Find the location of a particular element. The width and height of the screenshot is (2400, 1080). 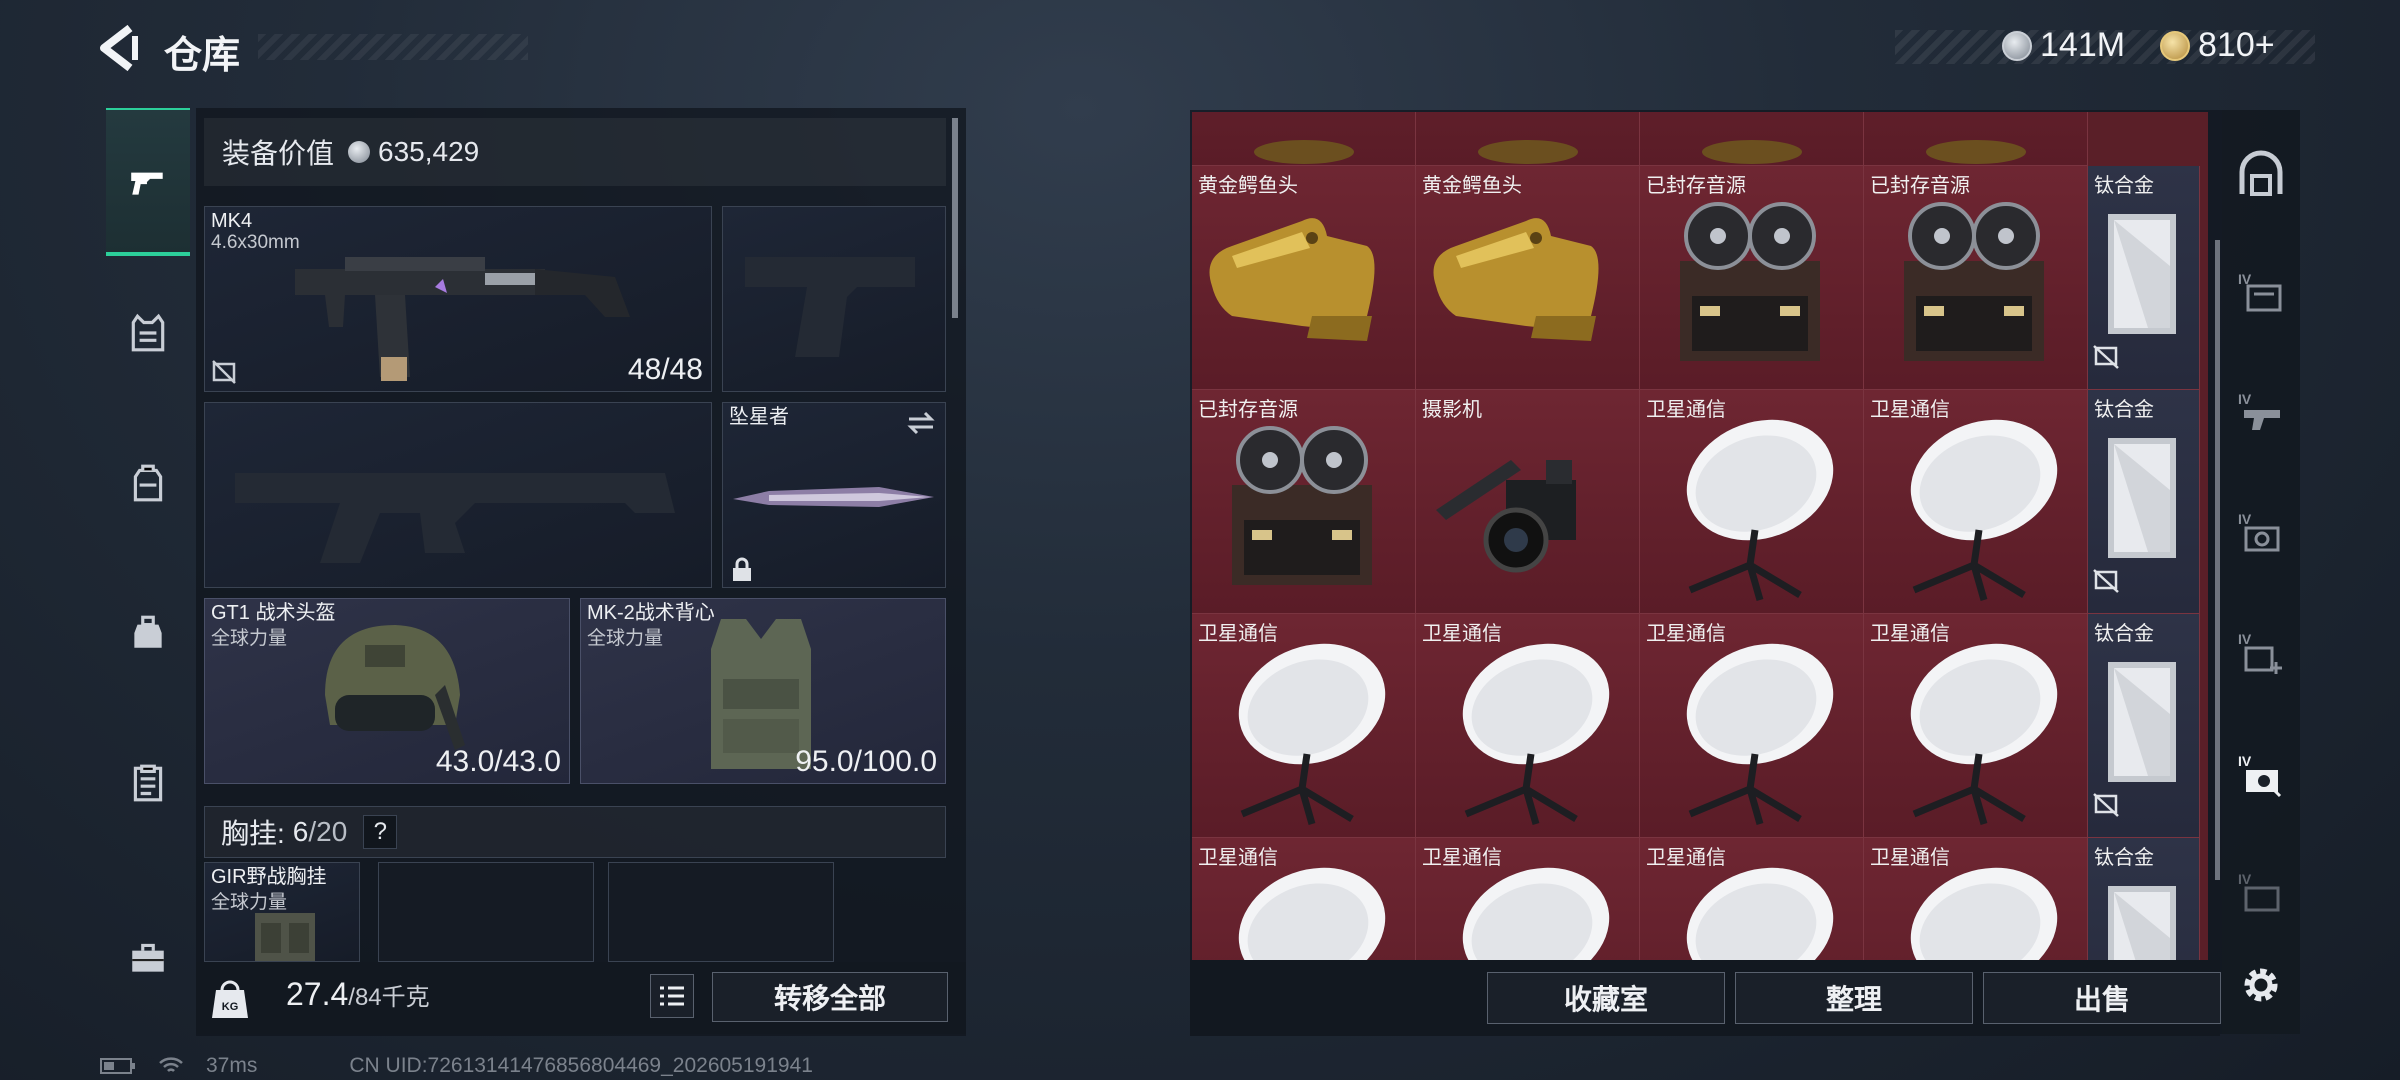

tab-clipboard is located at coordinates (148, 783).